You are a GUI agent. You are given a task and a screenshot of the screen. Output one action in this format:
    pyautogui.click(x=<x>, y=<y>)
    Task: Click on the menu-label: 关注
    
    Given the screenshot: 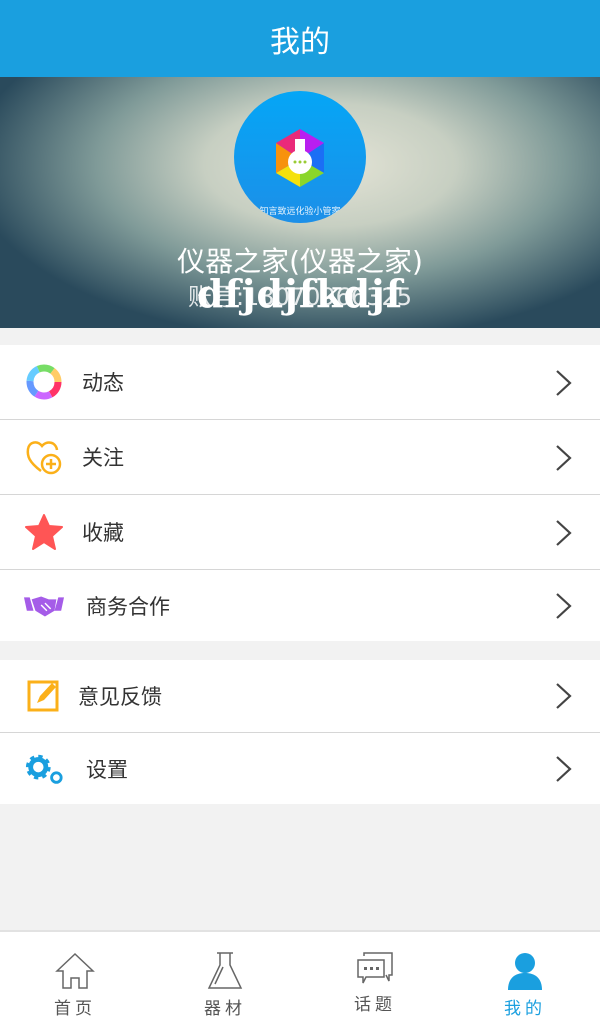 What is the action you would take?
    pyautogui.click(x=103, y=458)
    